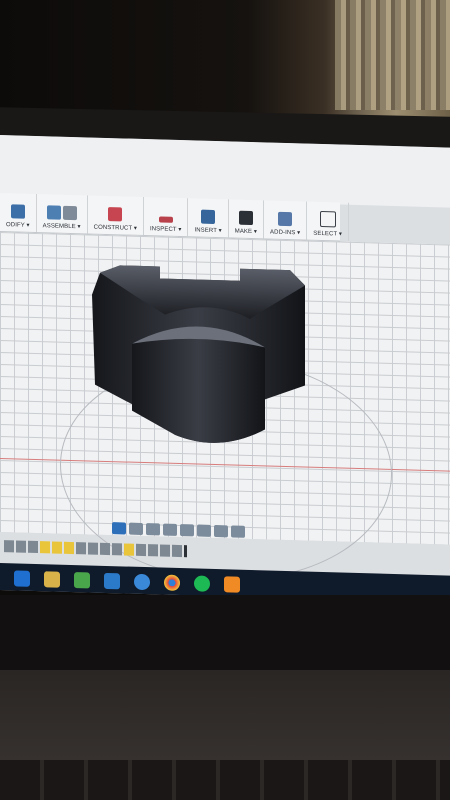 The width and height of the screenshot is (450, 800). Describe the element at coordinates (392, 55) in the screenshot. I see `window-curtain` at that location.